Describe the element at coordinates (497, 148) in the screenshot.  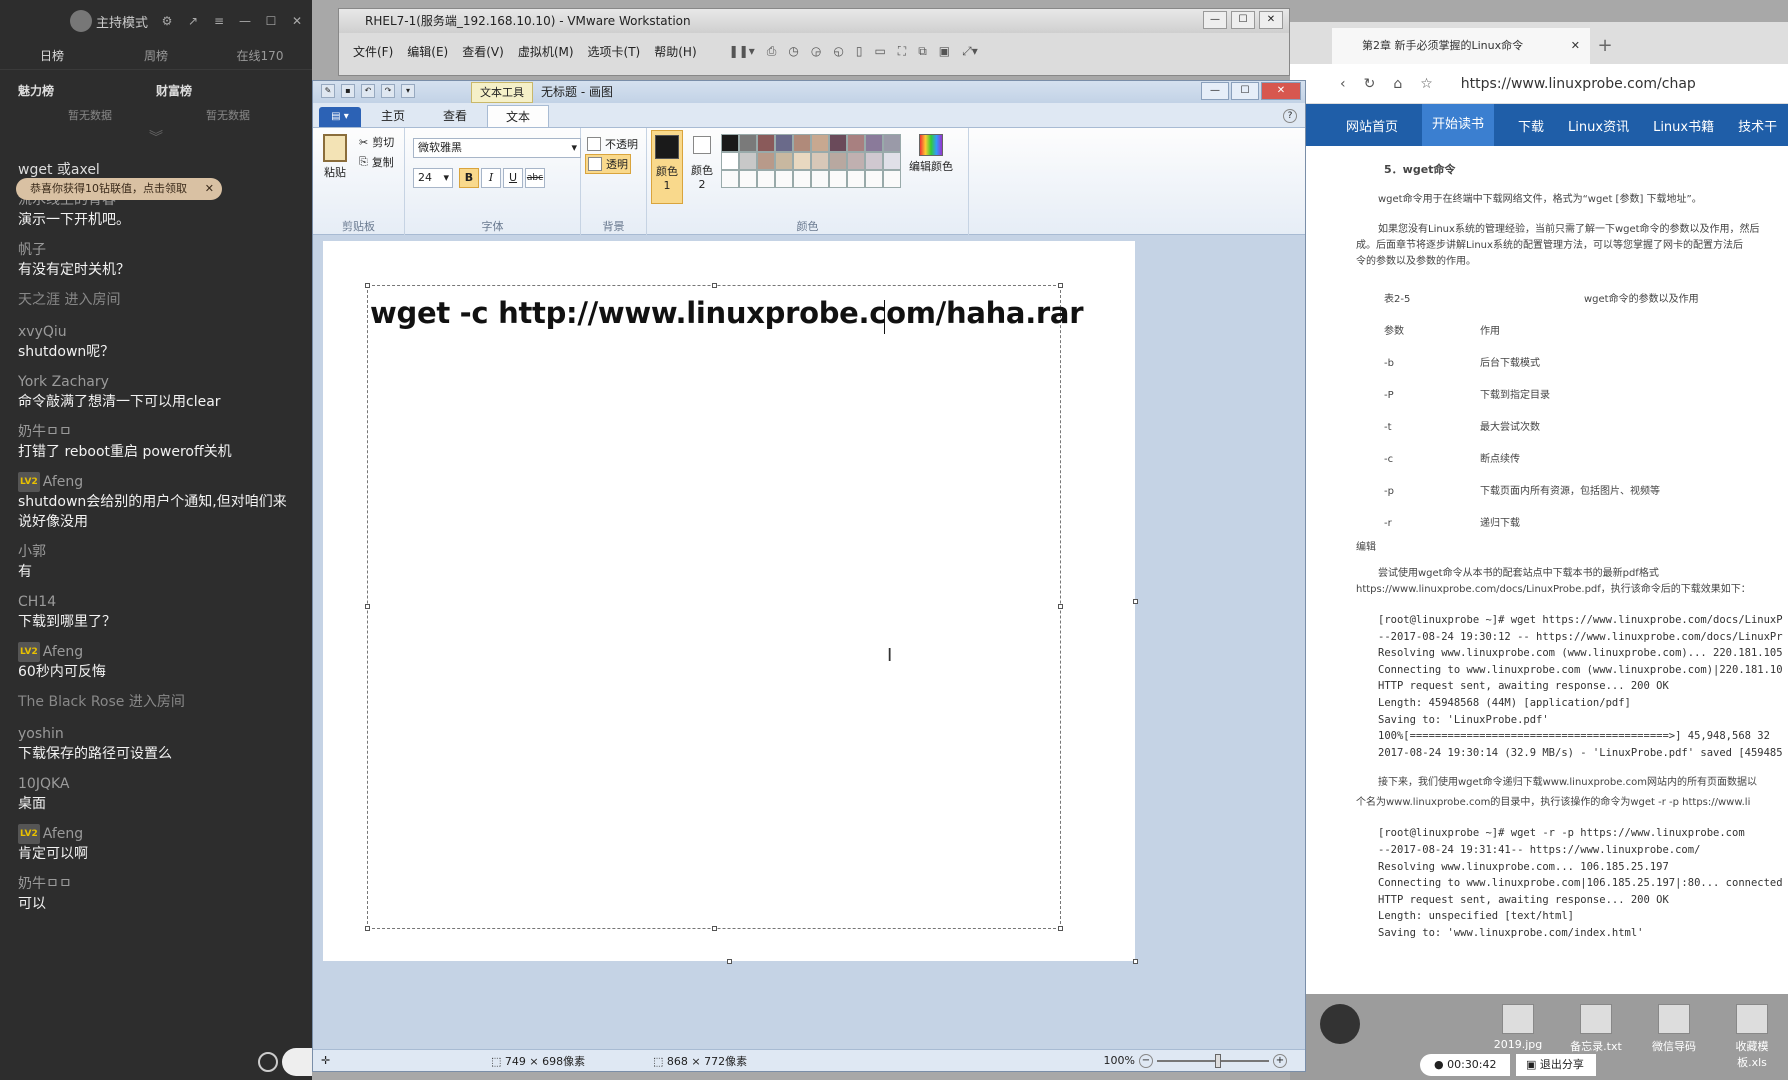
I see `font-family-select: 微软雅黑 ▾` at that location.